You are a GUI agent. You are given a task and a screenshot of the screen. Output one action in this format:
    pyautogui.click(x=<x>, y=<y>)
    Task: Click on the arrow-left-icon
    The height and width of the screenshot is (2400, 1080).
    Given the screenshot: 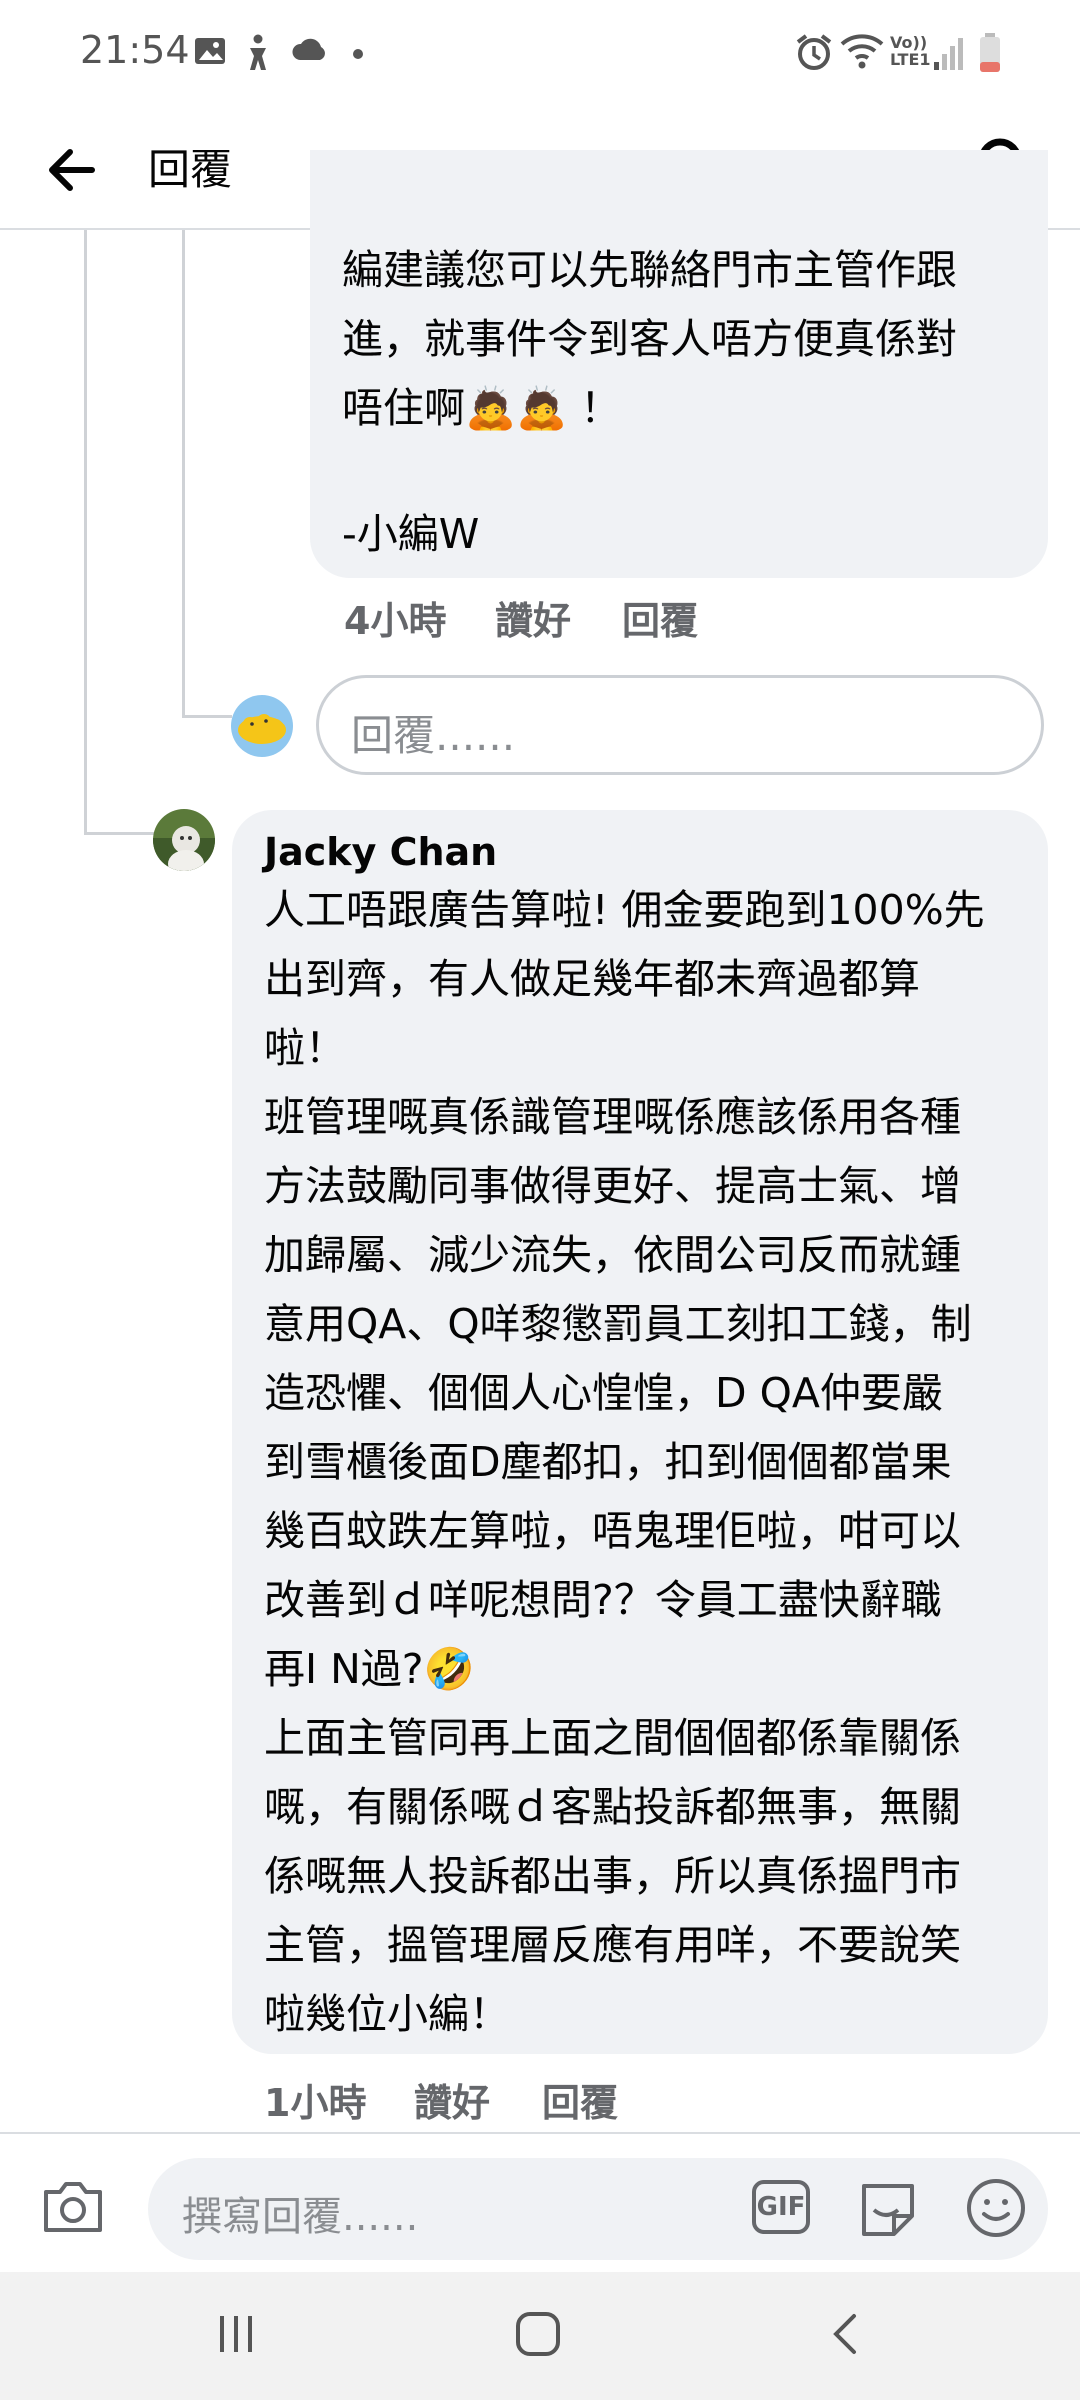 What is the action you would take?
    pyautogui.click(x=72, y=170)
    